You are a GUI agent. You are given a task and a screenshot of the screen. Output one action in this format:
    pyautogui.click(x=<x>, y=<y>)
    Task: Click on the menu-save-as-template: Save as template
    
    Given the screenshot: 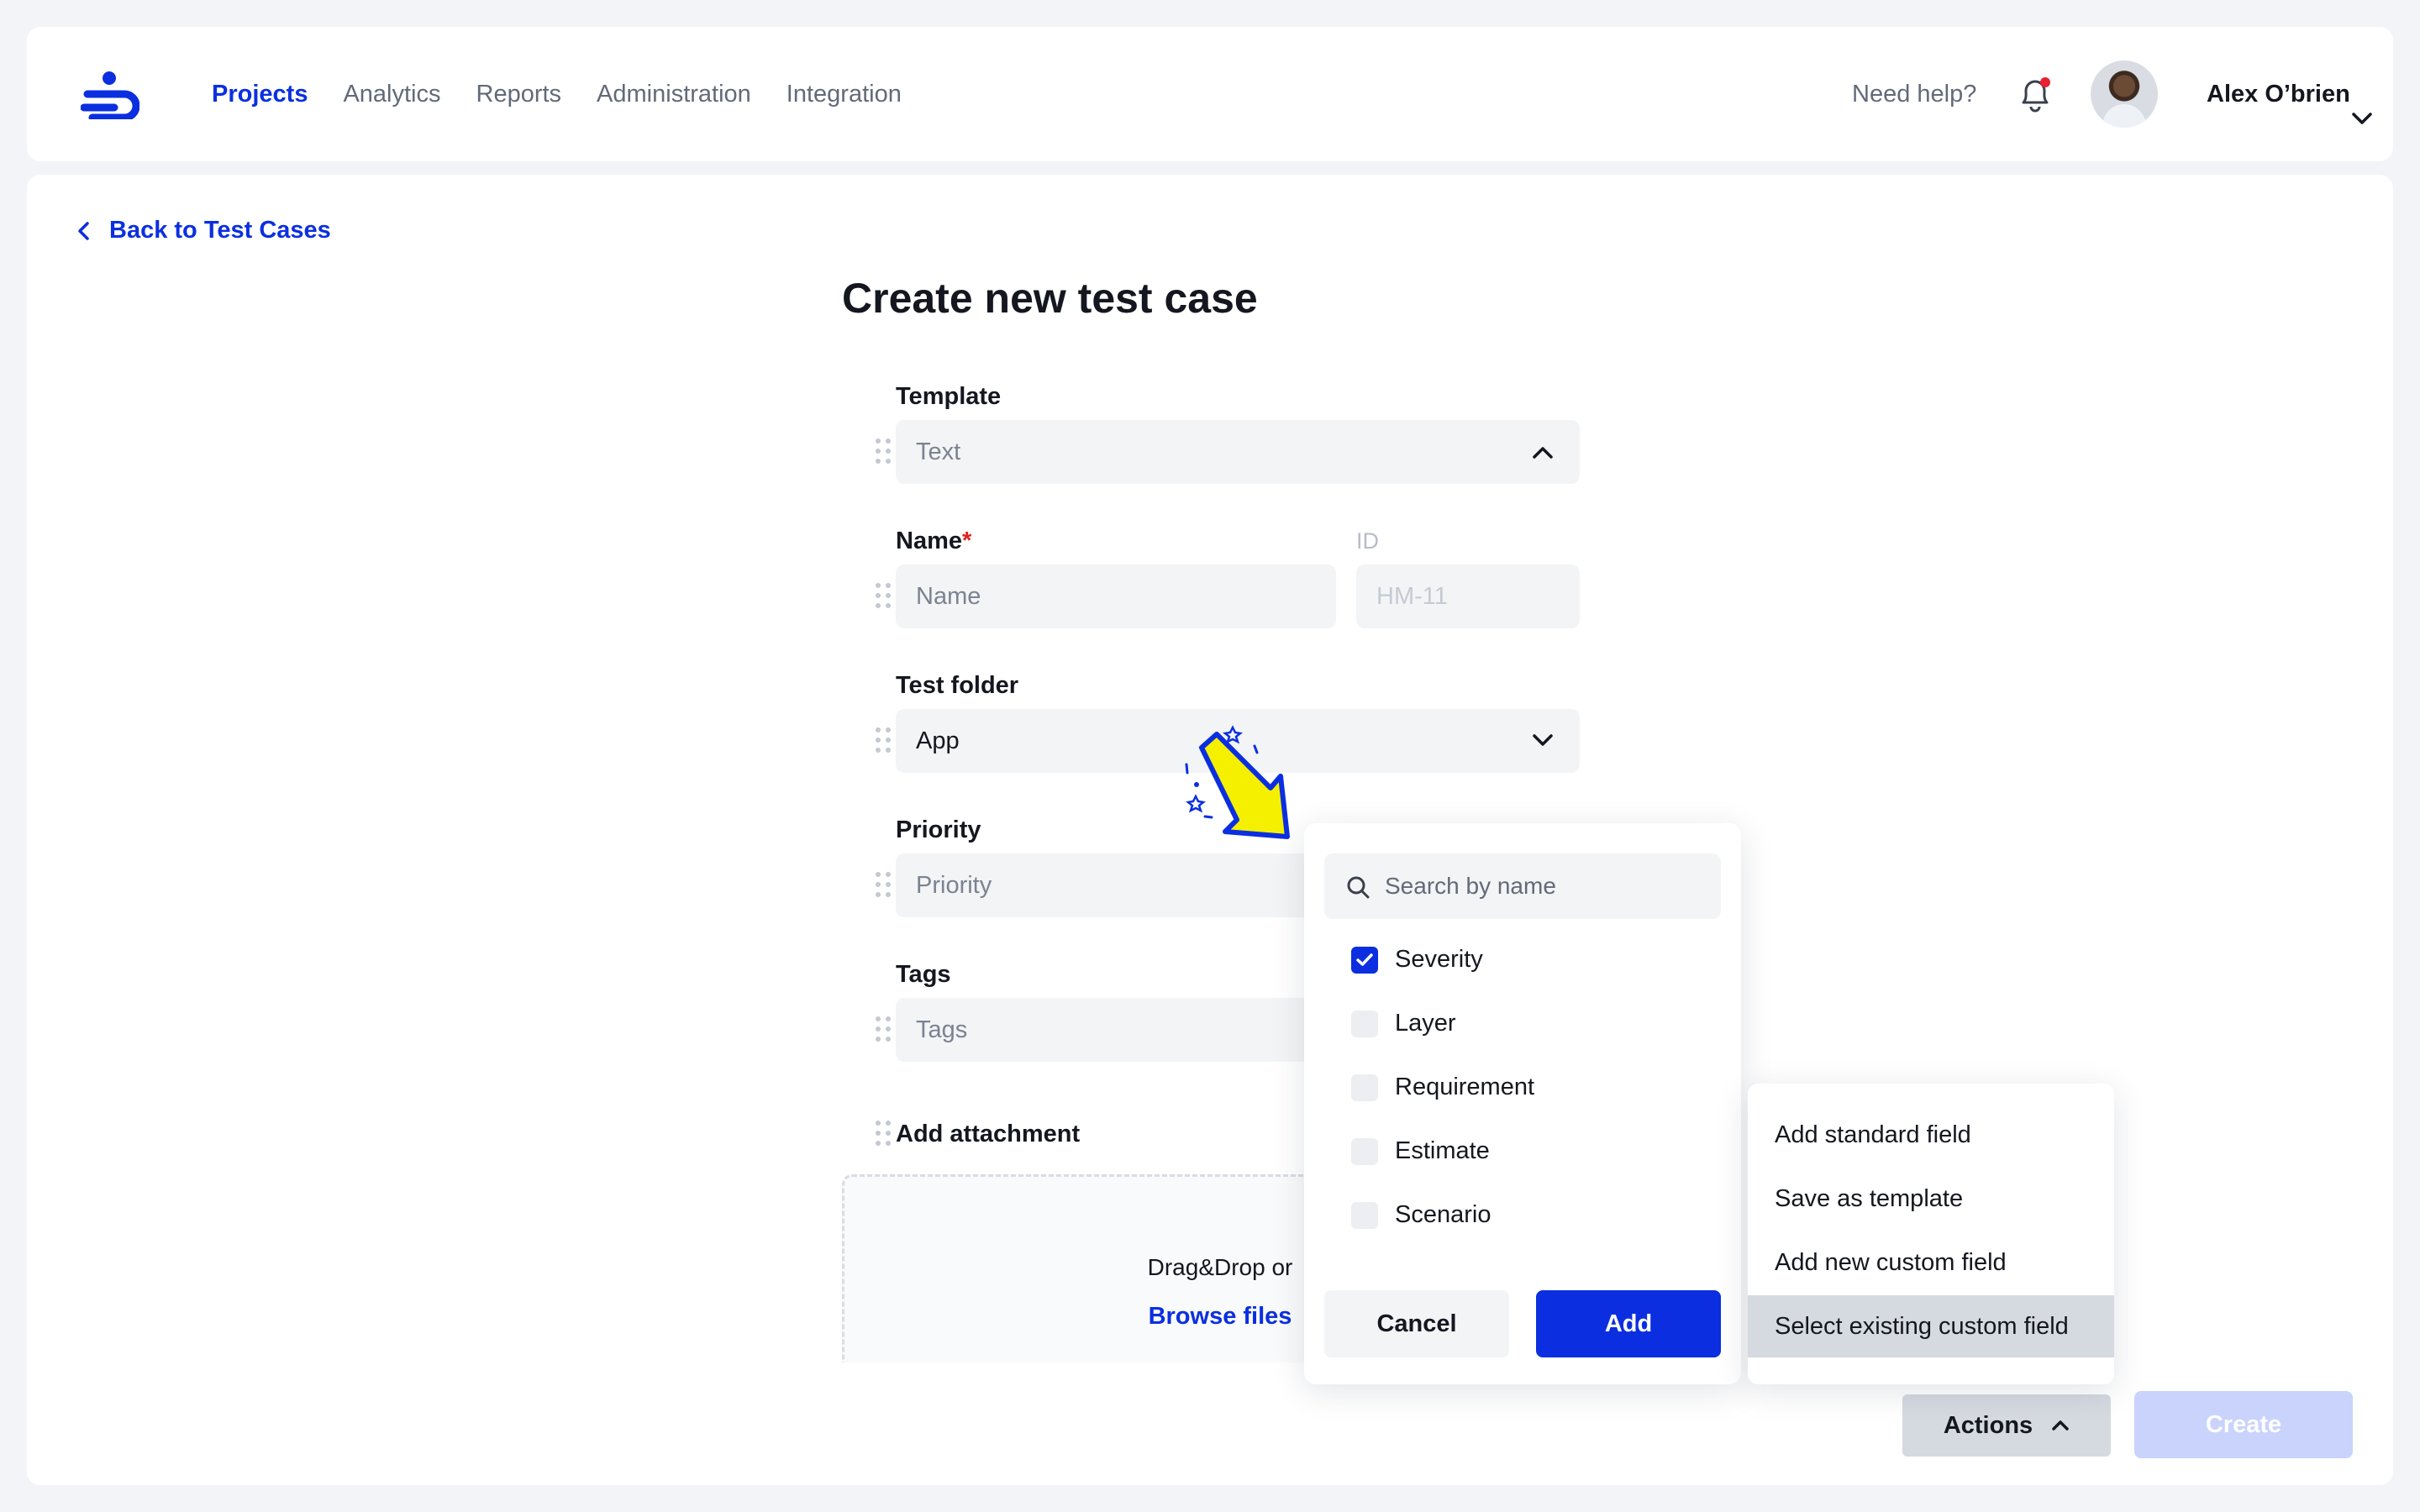 What is the action you would take?
    pyautogui.click(x=1931, y=1199)
    